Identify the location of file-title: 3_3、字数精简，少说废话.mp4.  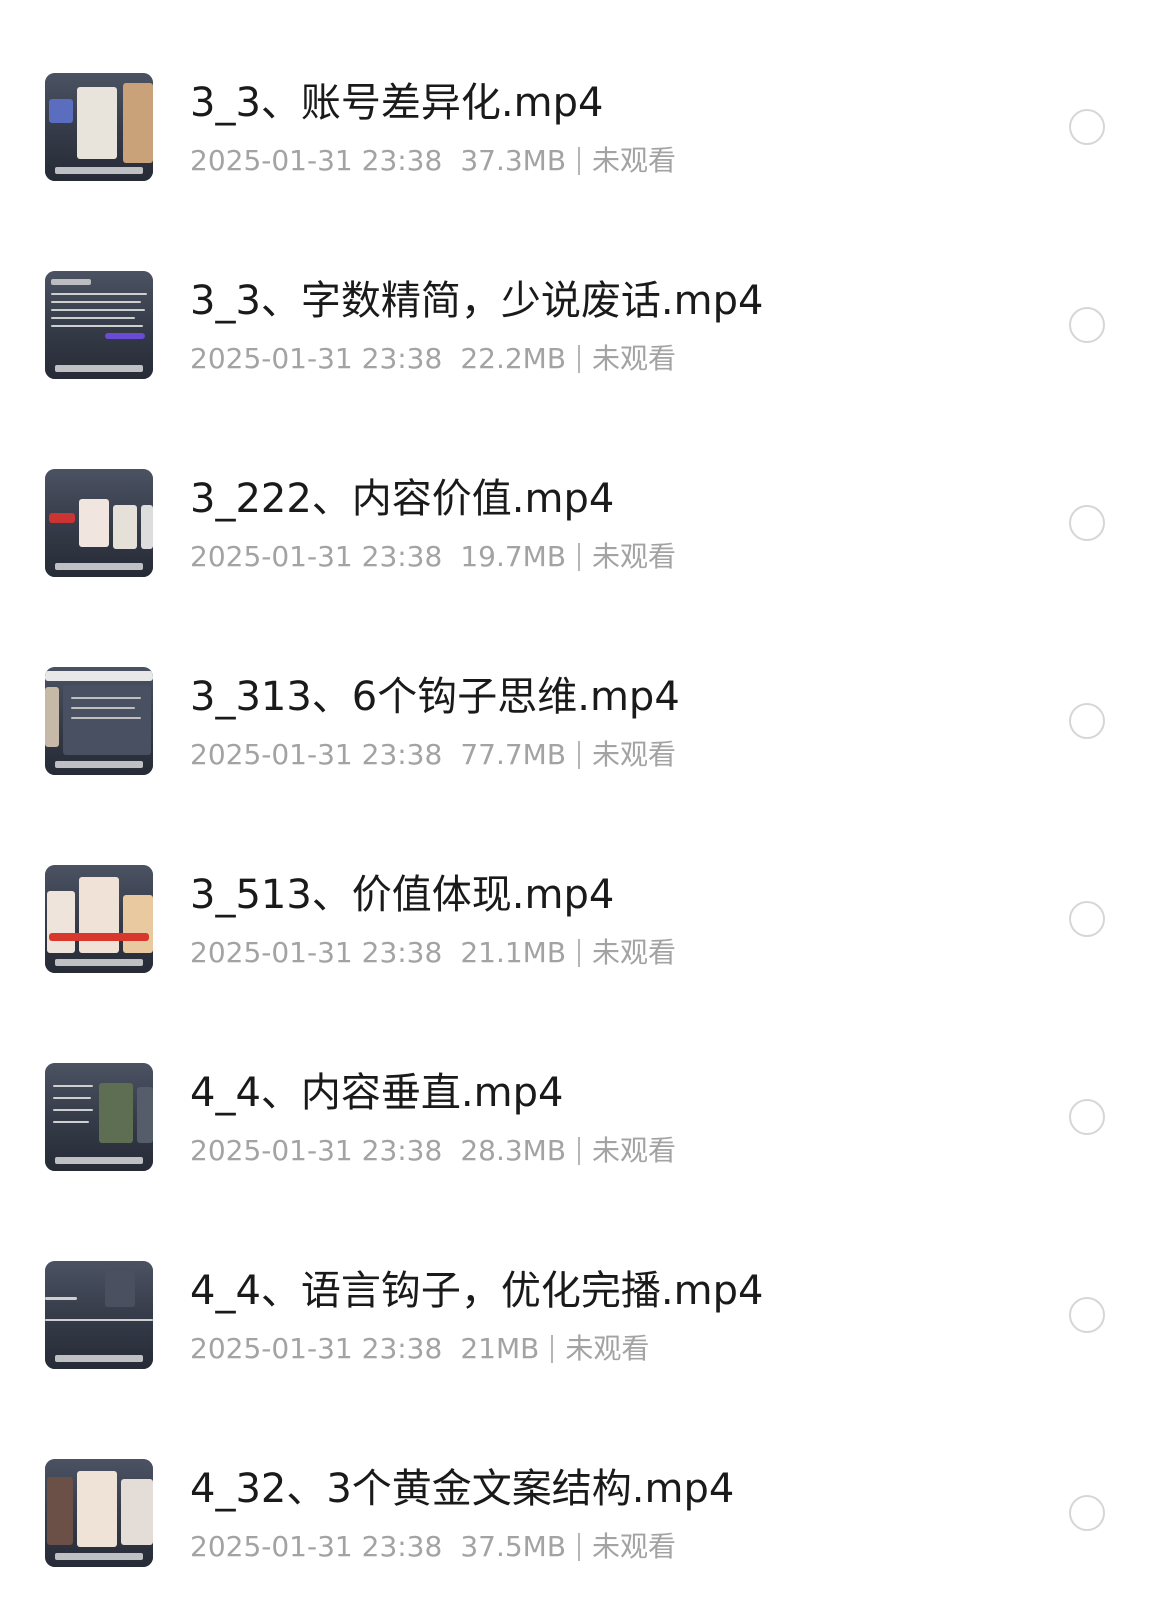
(477, 301).